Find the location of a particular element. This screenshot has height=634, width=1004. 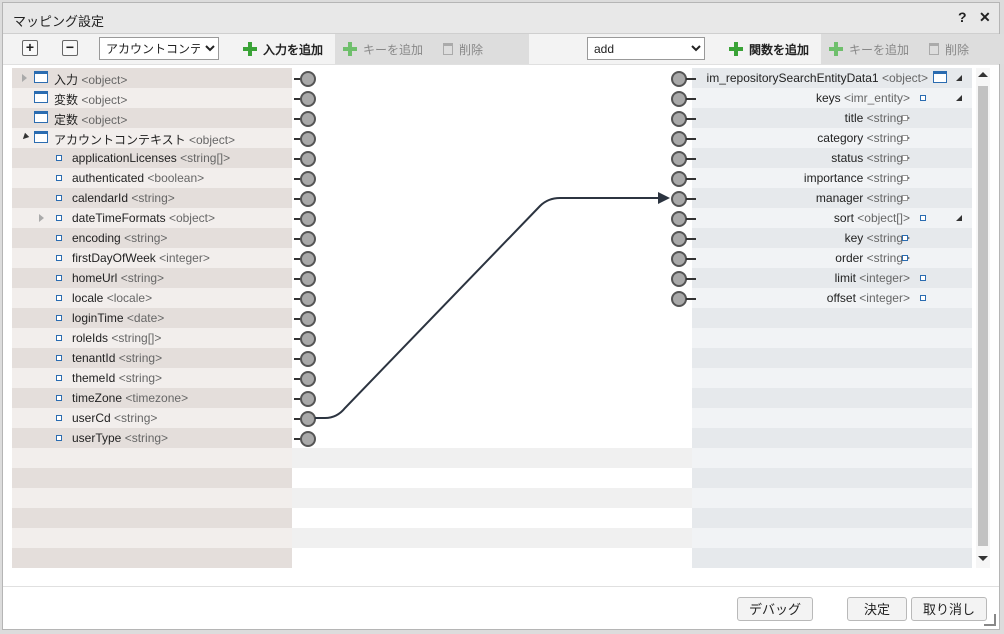

vertical-scrollbar is located at coordinates (983, 318).